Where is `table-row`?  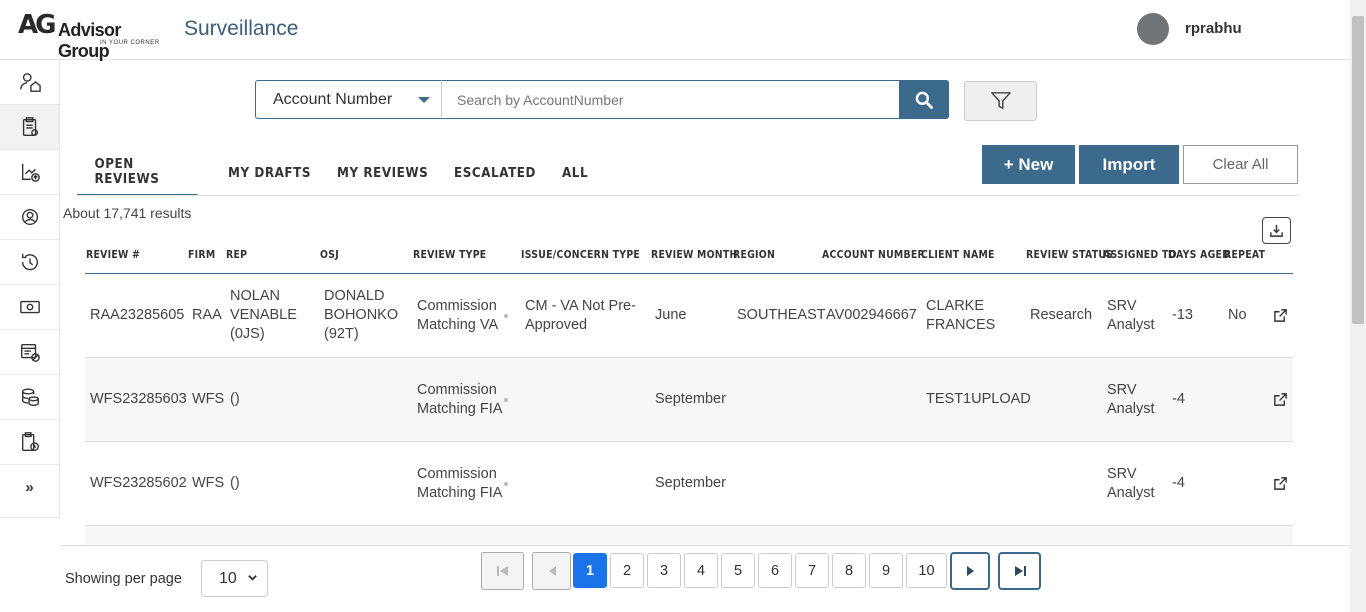
table-row is located at coordinates (689, 536).